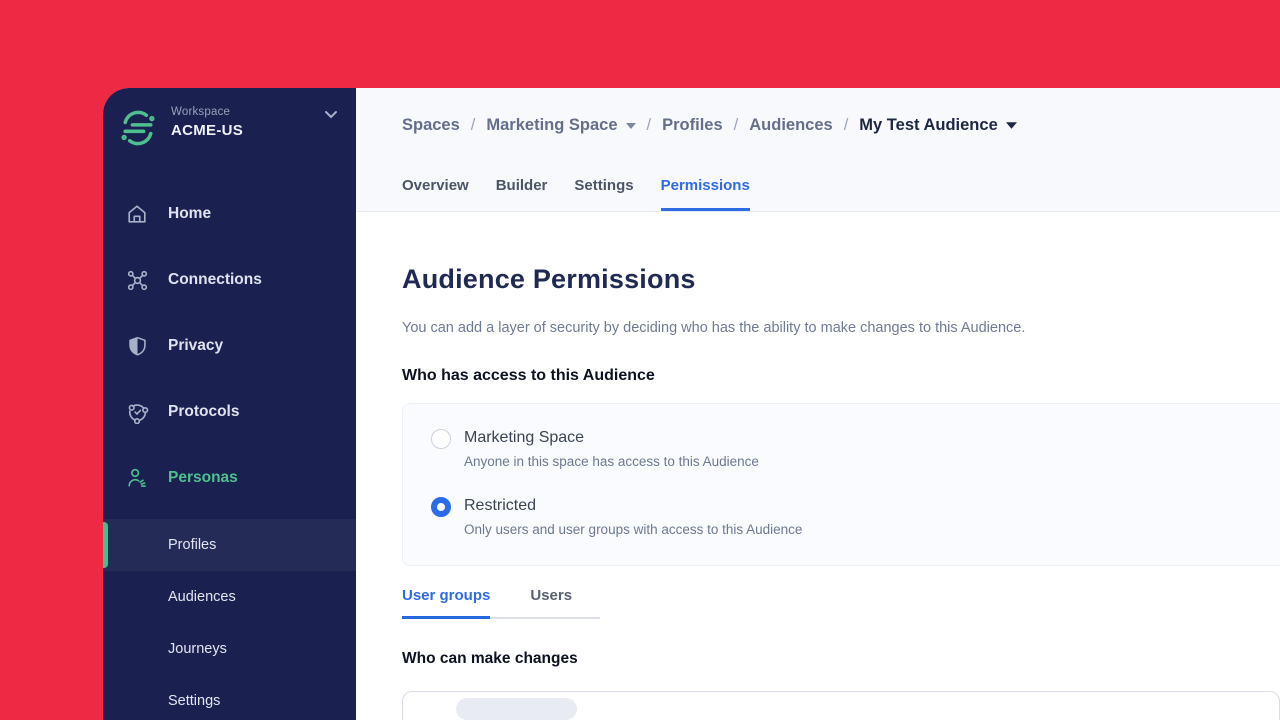 The width and height of the screenshot is (1280, 720). What do you see at coordinates (215, 279) in the screenshot?
I see `sidebar-item-label: Connections` at bounding box center [215, 279].